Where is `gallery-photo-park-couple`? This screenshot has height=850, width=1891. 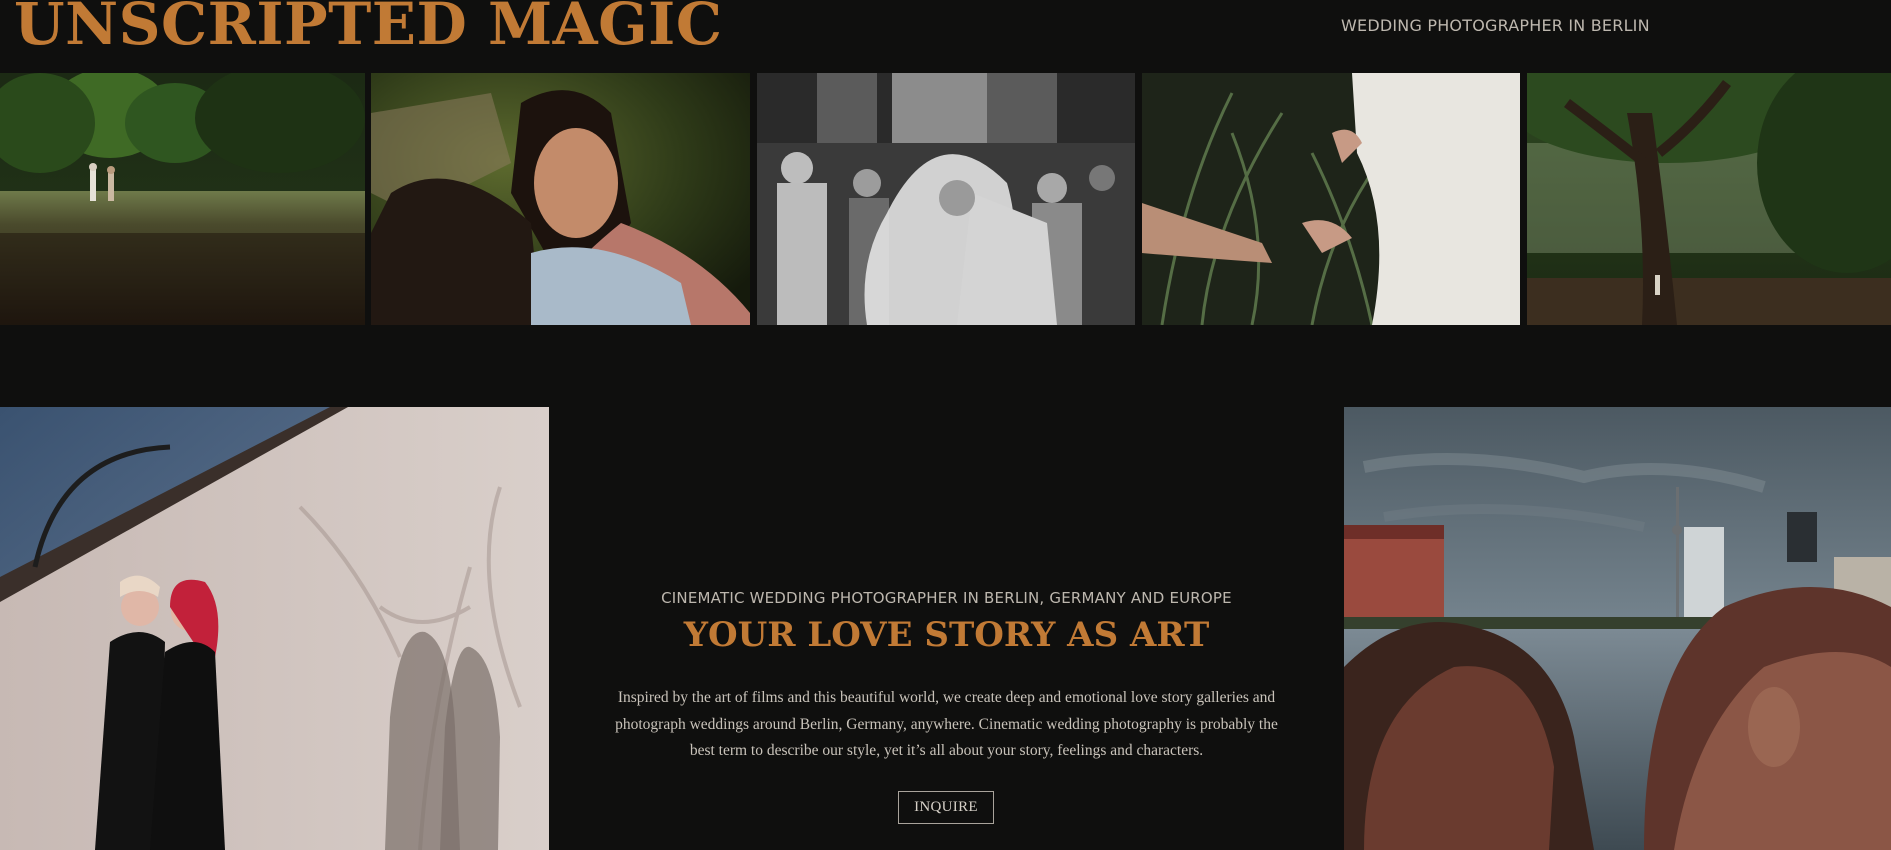
gallery-photo-park-couple is located at coordinates (182, 199).